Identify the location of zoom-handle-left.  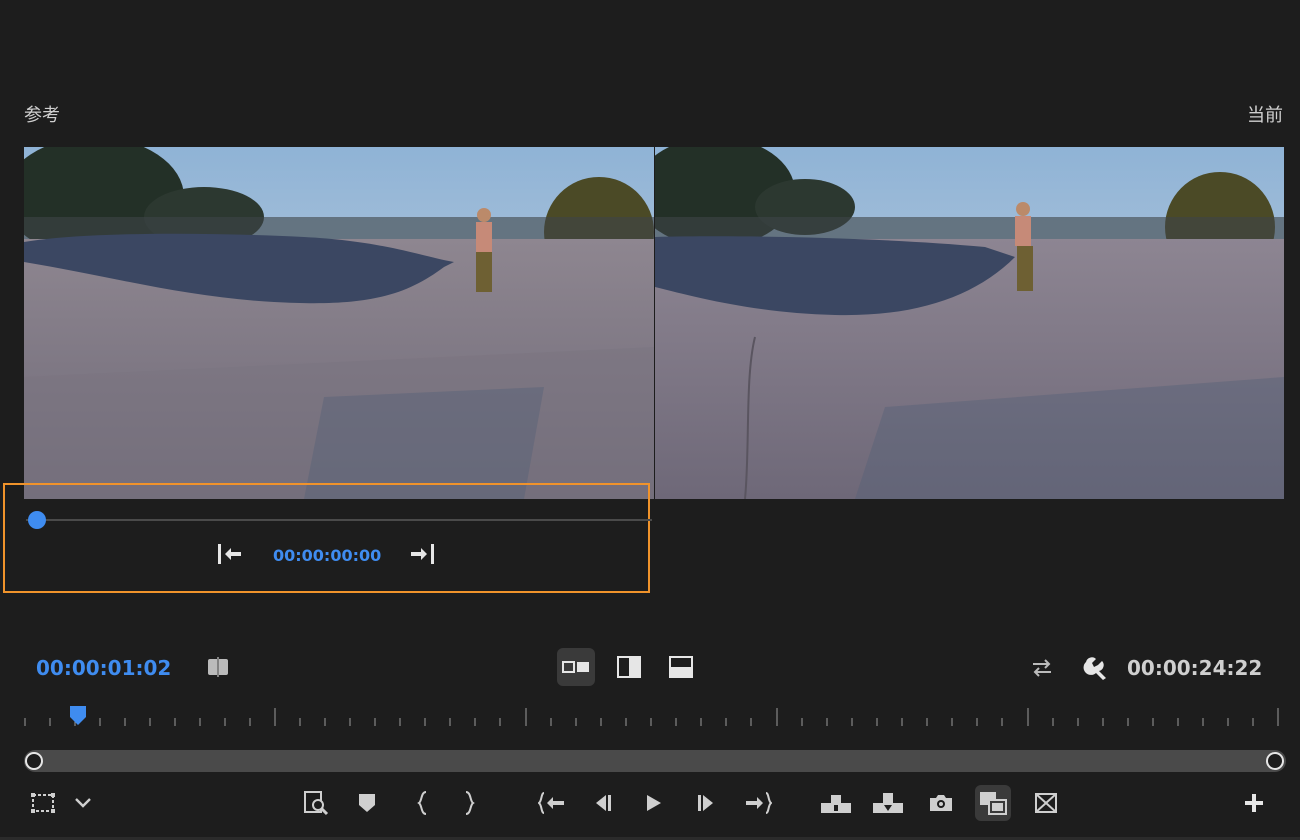
(34, 761).